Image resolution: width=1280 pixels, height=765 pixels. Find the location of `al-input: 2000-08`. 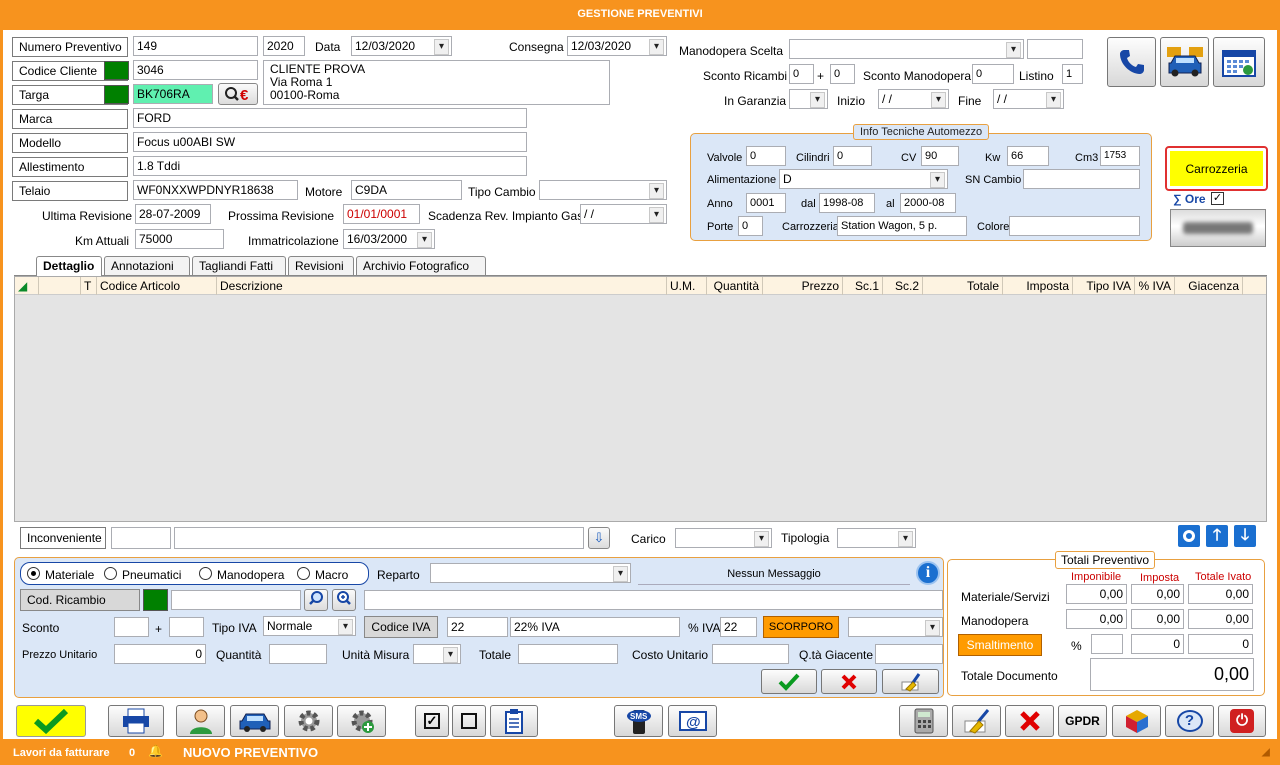

al-input: 2000-08 is located at coordinates (928, 203).